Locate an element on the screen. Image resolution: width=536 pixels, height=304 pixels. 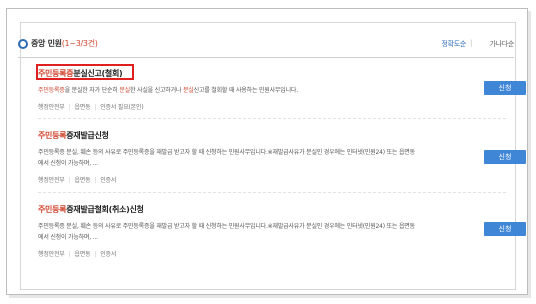
sort-accuracy-link: 정확도순 is located at coordinates (453, 44).